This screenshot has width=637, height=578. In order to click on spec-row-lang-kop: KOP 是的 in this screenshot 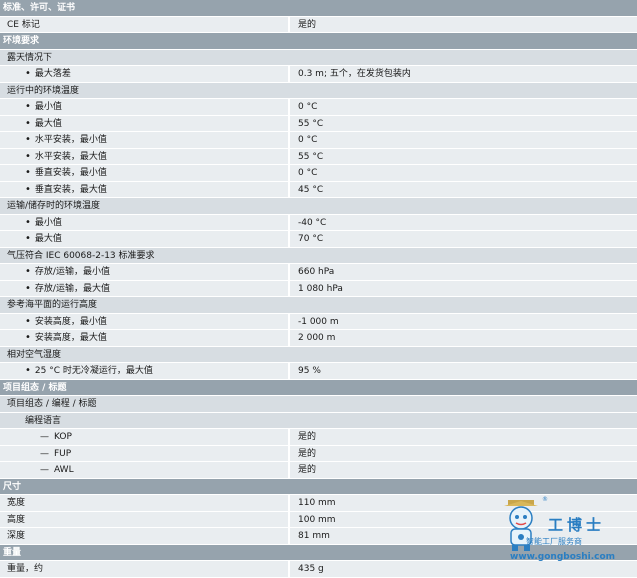, I will do `click(318, 437)`.